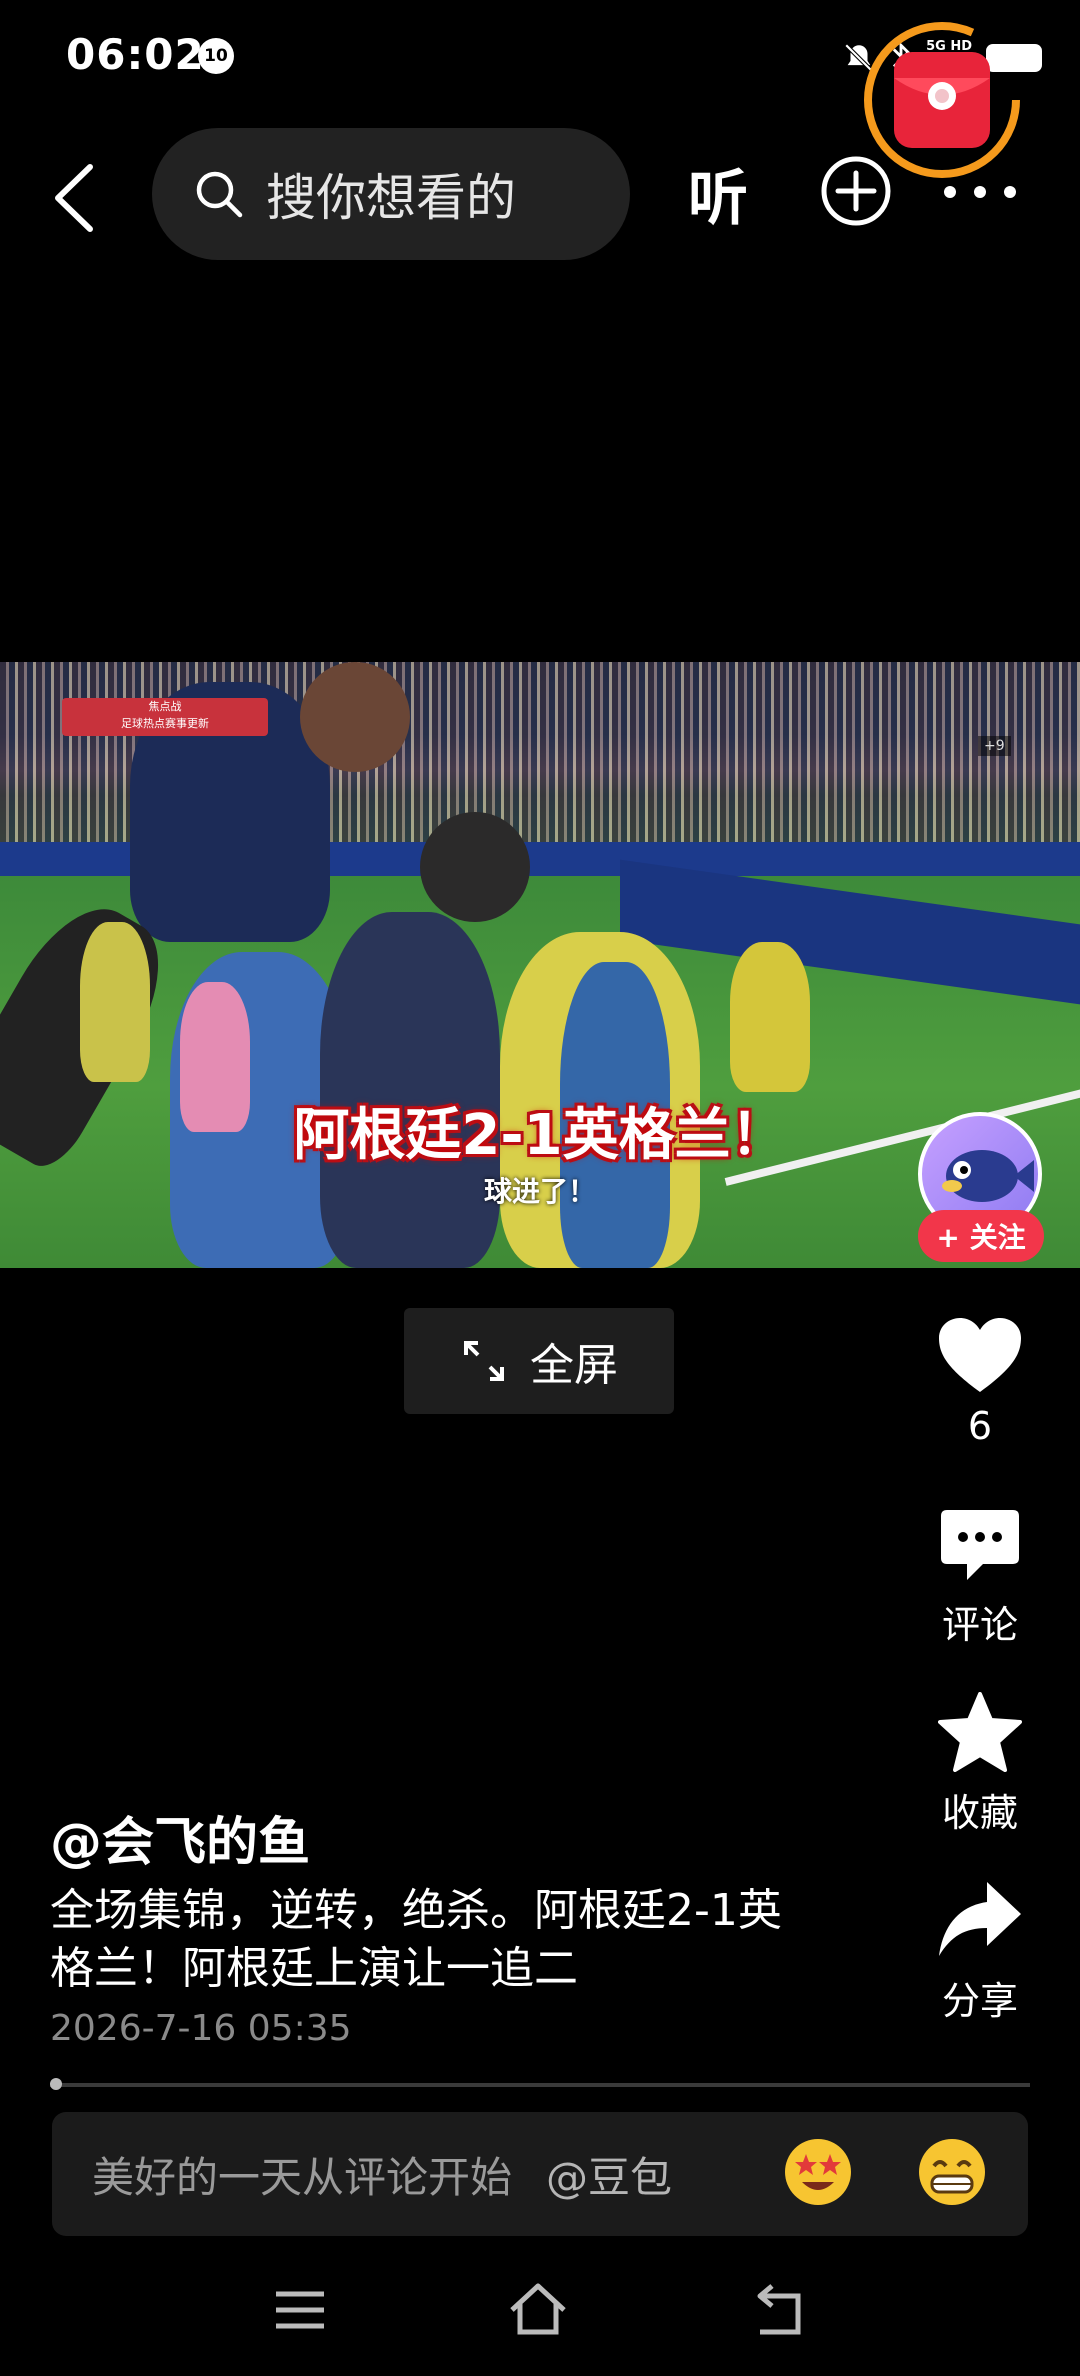  What do you see at coordinates (540, 2174) in the screenshot?
I see `comment-input: 美好的一天从评论开始 @豆包` at bounding box center [540, 2174].